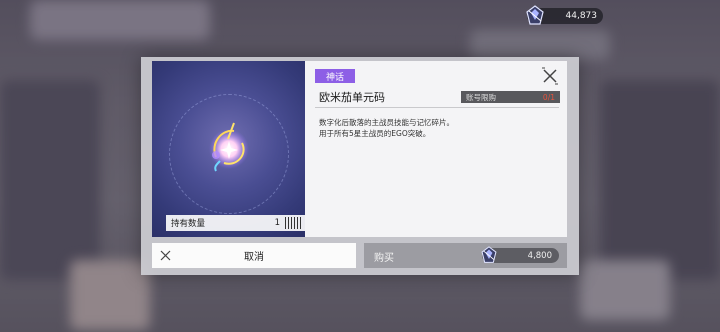 This screenshot has width=720, height=332. Describe the element at coordinates (437, 107) in the screenshot. I see `divider` at that location.